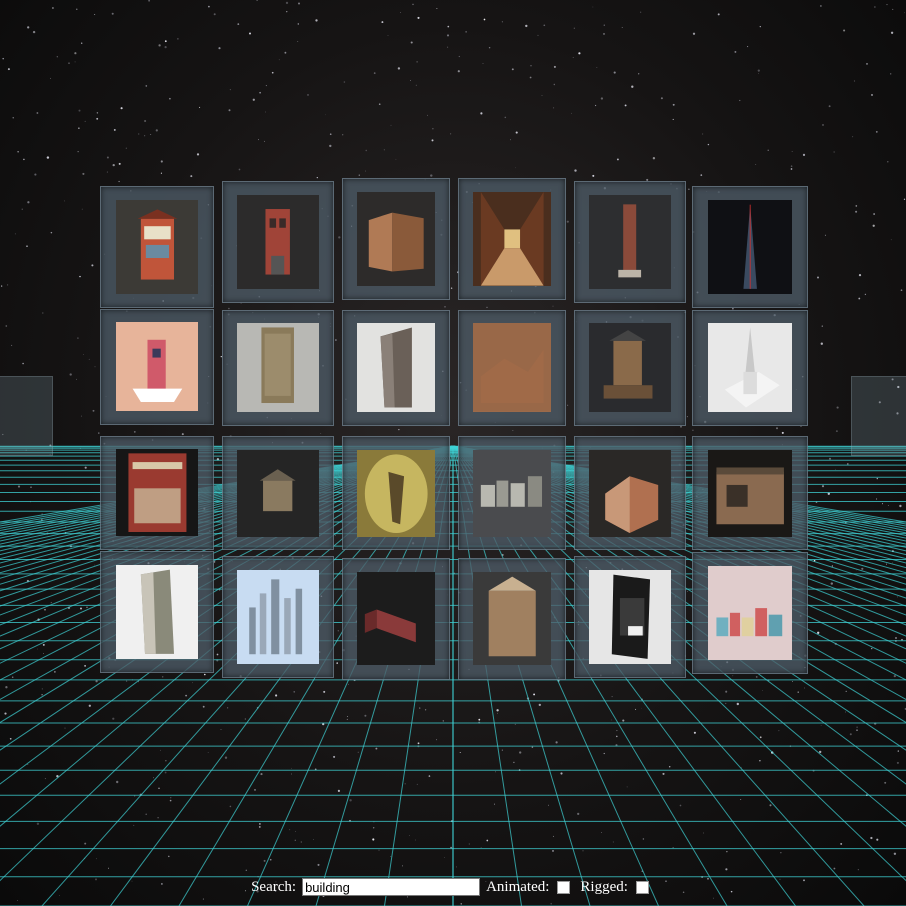 The height and width of the screenshot is (906, 906). Describe the element at coordinates (642, 887) in the screenshot. I see `rigged-checkbox` at that location.